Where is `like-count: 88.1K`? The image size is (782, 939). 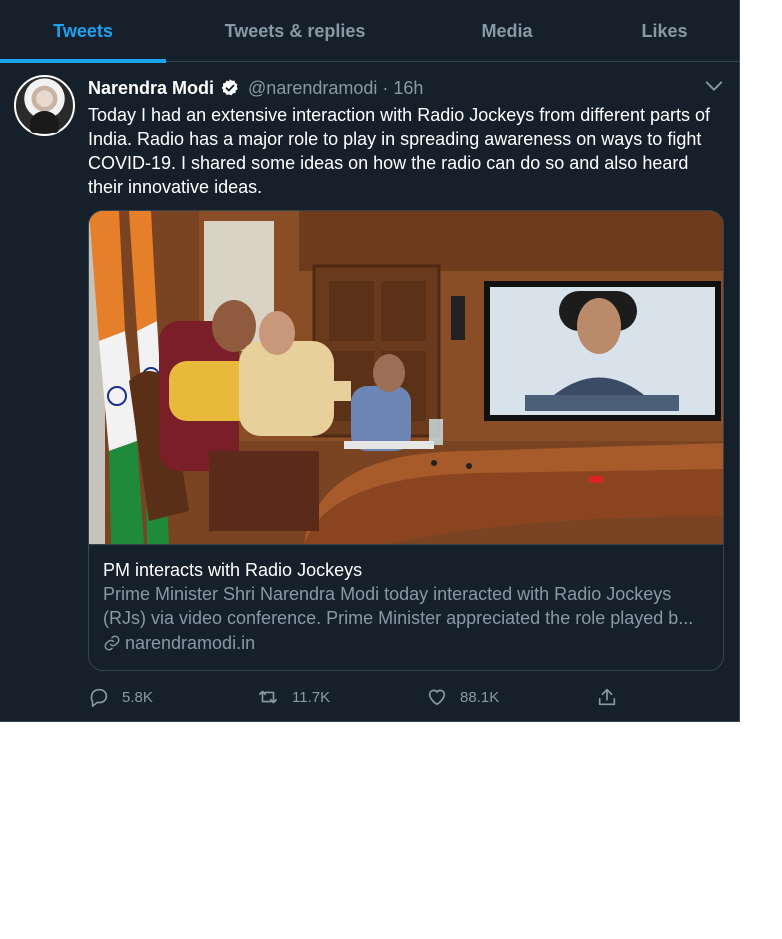 like-count: 88.1K is located at coordinates (480, 697).